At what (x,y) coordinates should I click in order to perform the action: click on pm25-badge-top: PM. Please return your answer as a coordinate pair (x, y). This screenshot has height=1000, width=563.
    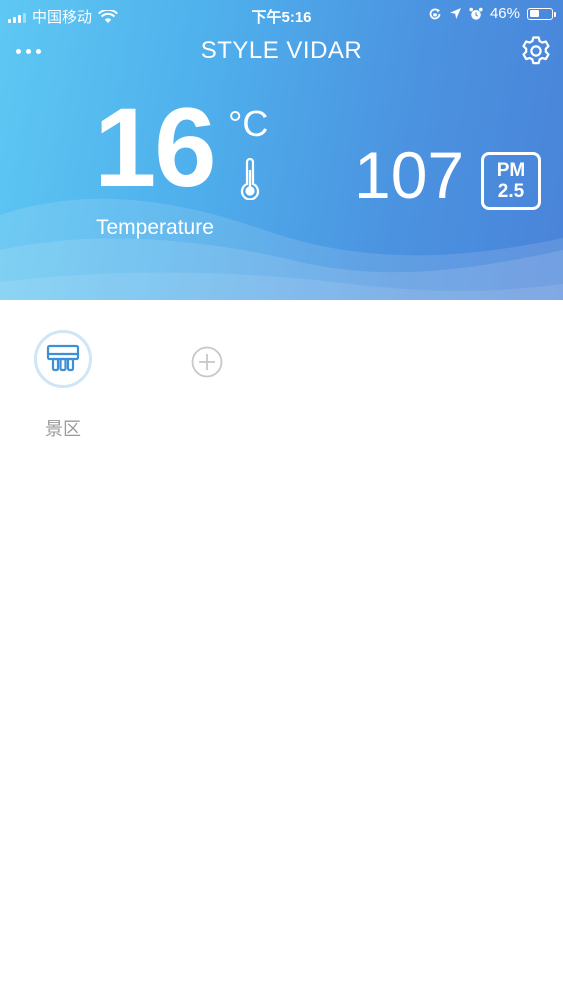
    Looking at the image, I should click on (511, 170).